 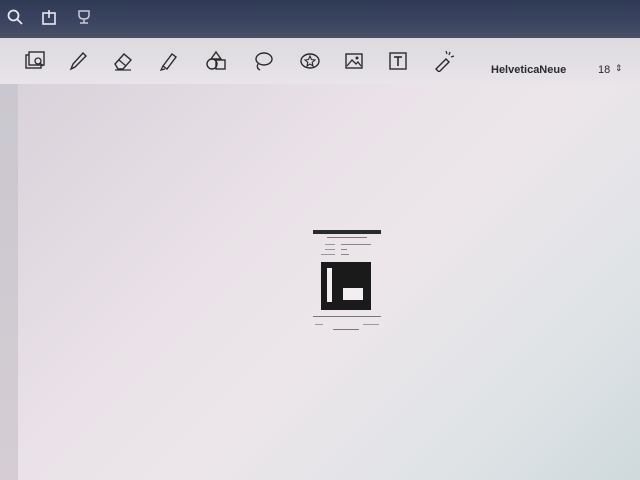 I want to click on eraser-icon, so click(x=123, y=61).